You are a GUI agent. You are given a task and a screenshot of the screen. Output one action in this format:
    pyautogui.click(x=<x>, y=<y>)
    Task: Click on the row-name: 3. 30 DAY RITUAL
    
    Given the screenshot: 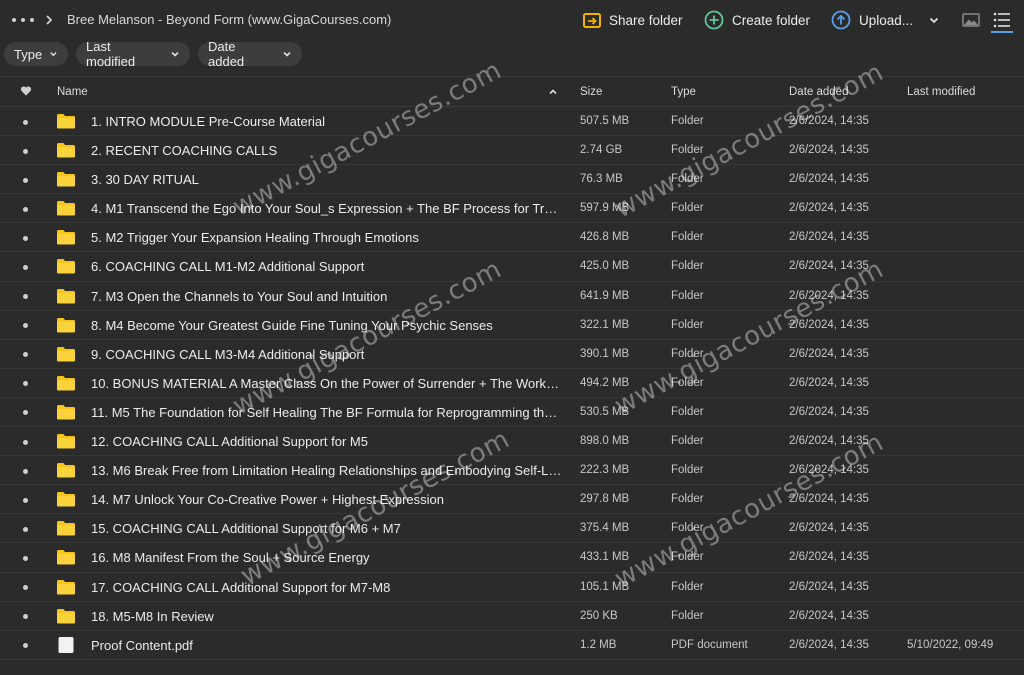 What is the action you would take?
    pyautogui.click(x=145, y=180)
    